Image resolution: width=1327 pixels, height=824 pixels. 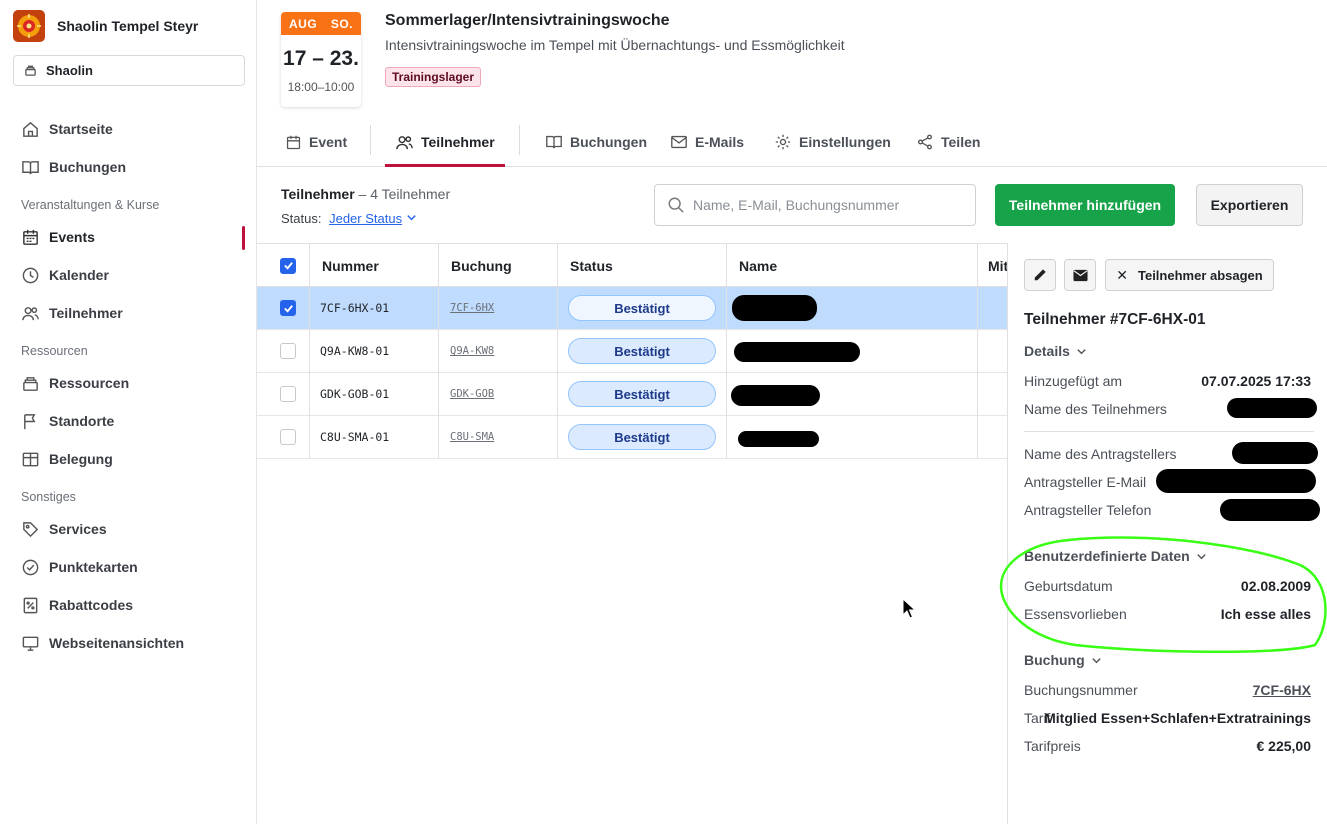 I want to click on row-select-cell, so click(x=288, y=394).